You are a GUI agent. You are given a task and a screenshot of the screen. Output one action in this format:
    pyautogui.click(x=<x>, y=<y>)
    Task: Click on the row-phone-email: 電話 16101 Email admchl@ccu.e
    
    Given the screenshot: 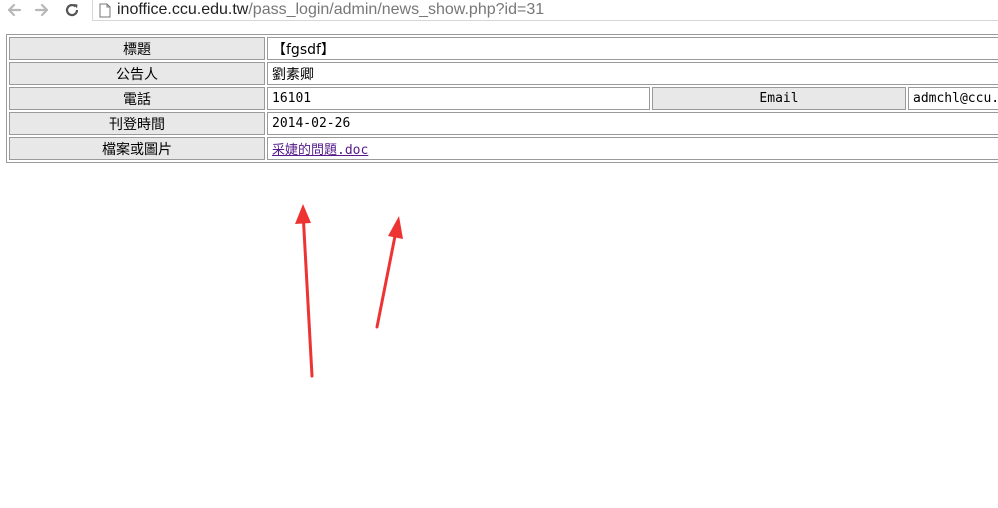 What is the action you would take?
    pyautogui.click(x=503, y=98)
    